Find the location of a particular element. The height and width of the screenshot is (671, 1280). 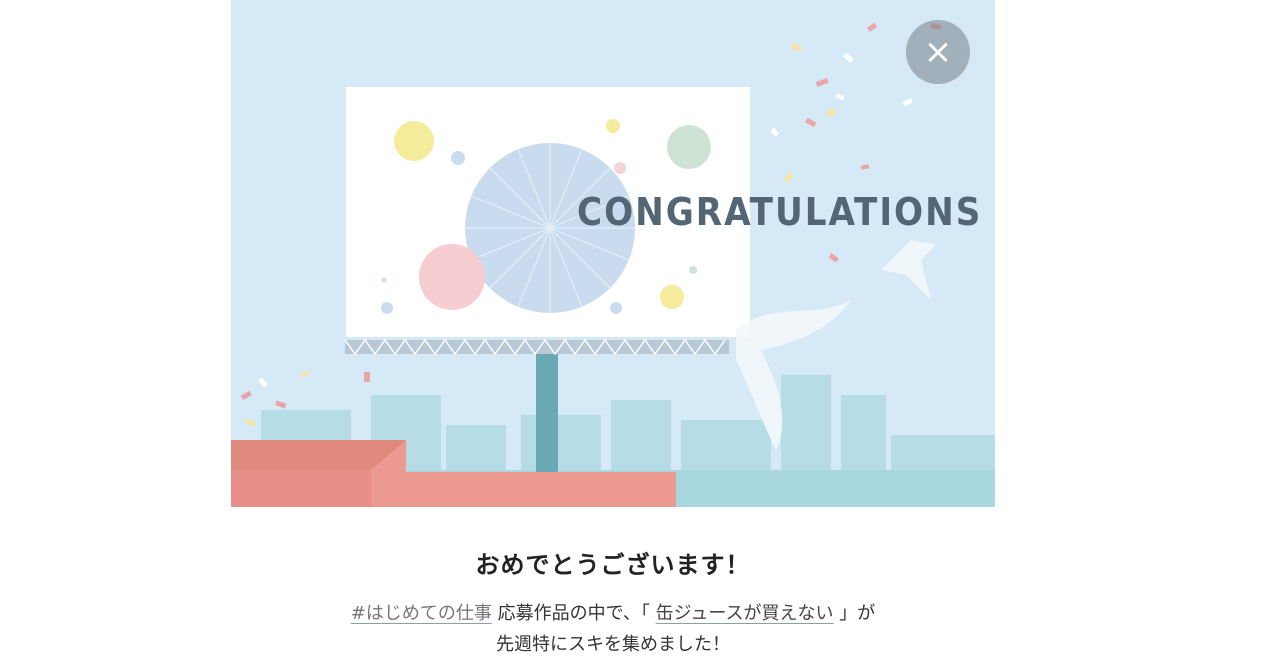

hashtag-link: #はじめての仕事 is located at coordinates (421, 613).